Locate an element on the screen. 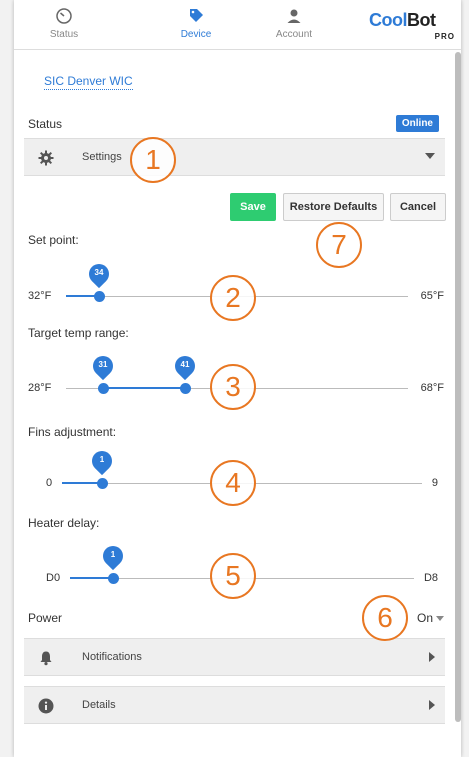 This screenshot has height=757, width=469. settings-section-header: Settings is located at coordinates (234, 157).